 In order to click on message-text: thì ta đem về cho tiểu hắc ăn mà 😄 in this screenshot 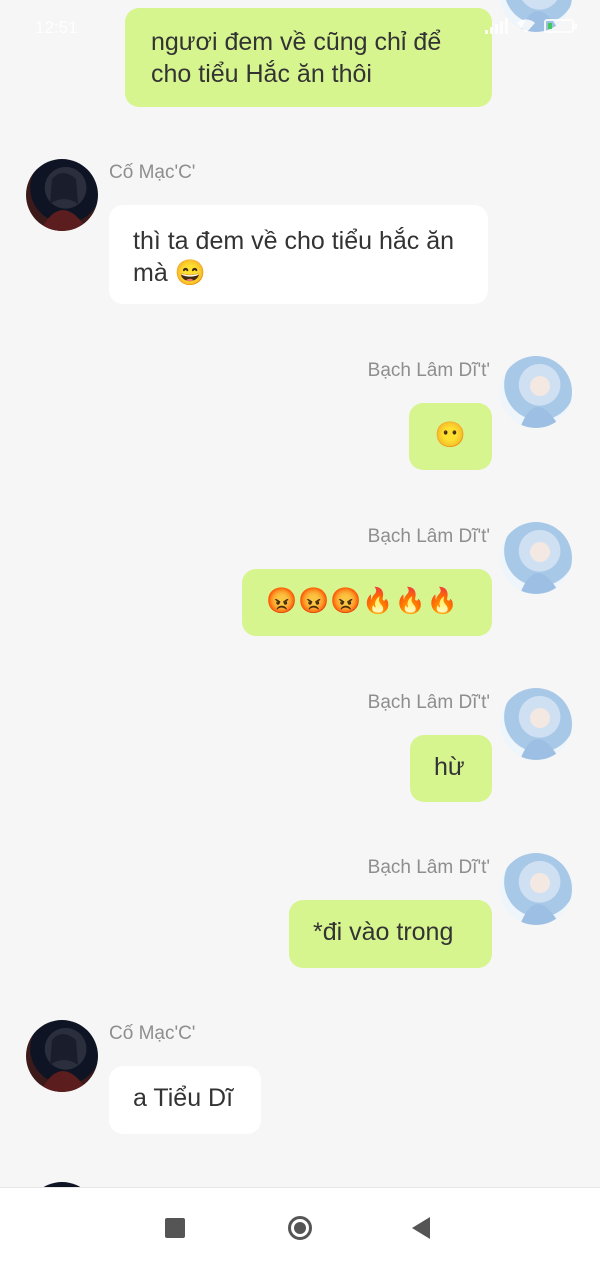, I will do `click(294, 257)`.